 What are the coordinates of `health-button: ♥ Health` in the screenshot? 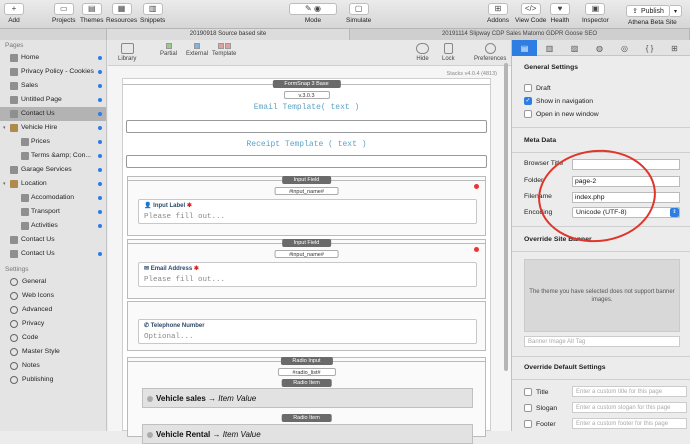 It's located at (560, 13).